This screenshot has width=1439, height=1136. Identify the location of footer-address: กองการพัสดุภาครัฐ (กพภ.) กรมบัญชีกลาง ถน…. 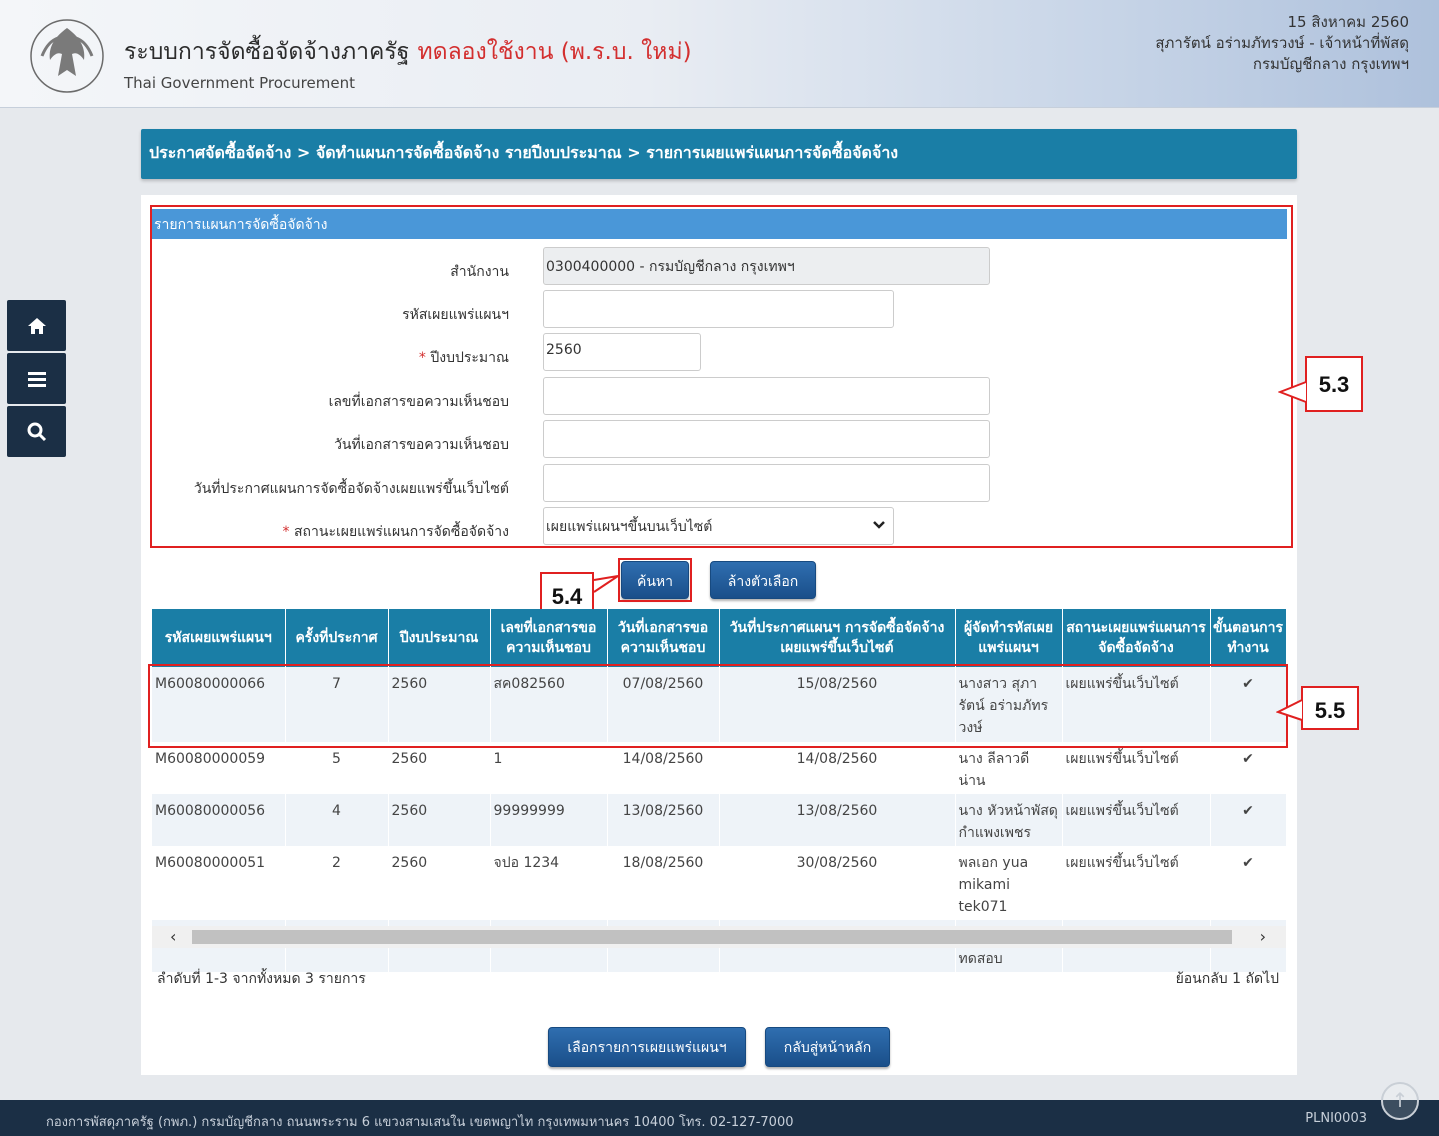
(420, 1122).